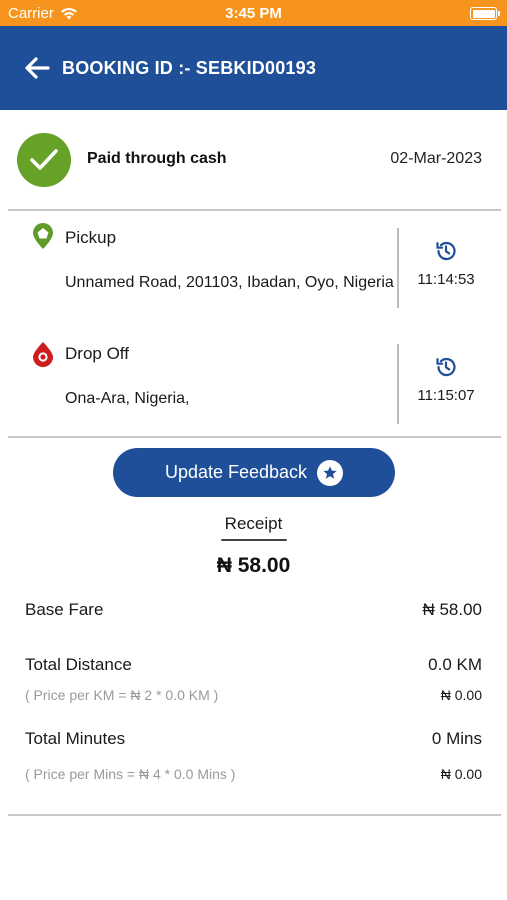  Describe the element at coordinates (157, 158) in the screenshot. I see `payment-status-text: Paid through cash` at that location.